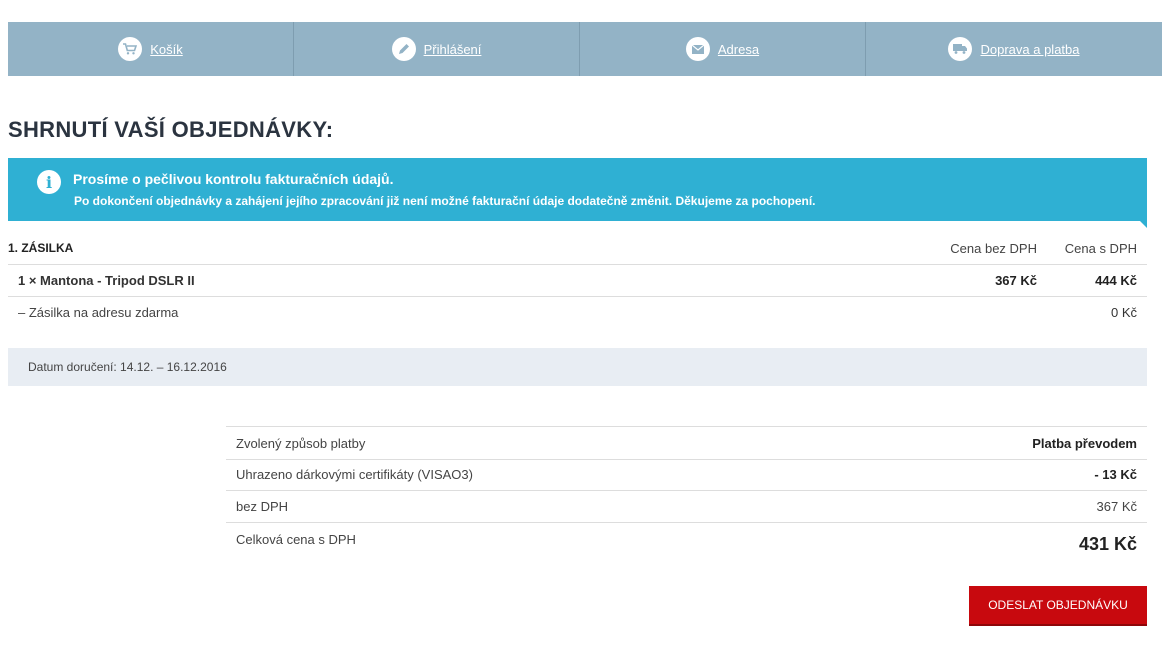 This screenshot has height=658, width=1162. What do you see at coordinates (1123, 312) in the screenshot?
I see `shipping-price: 0 Kč` at bounding box center [1123, 312].